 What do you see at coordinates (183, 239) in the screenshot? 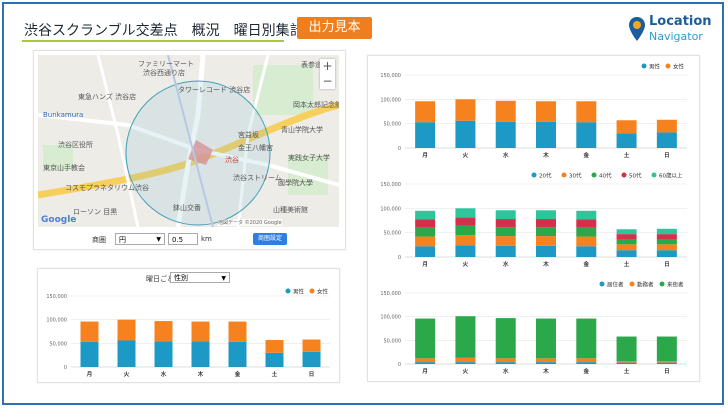
I see `range-value-input: 0.5` at bounding box center [183, 239].